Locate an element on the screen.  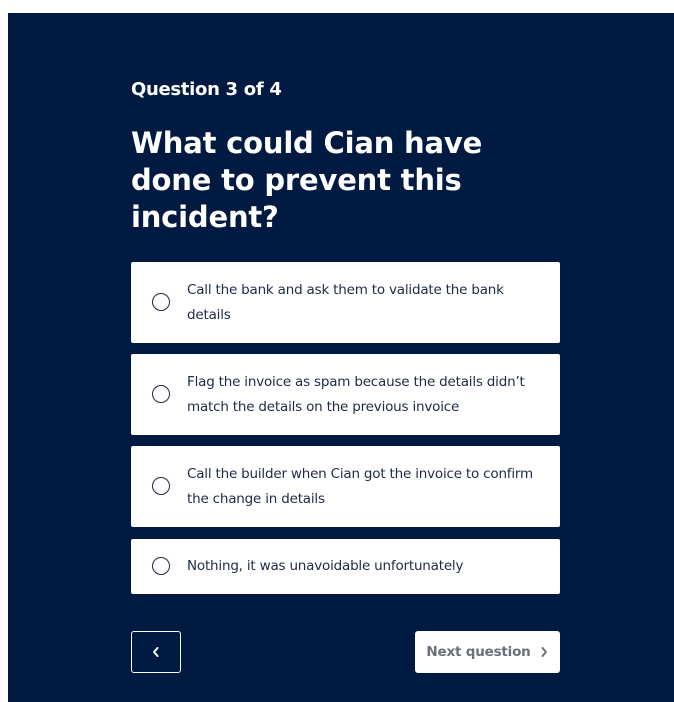
next-question-button: Next question is located at coordinates (487, 652).